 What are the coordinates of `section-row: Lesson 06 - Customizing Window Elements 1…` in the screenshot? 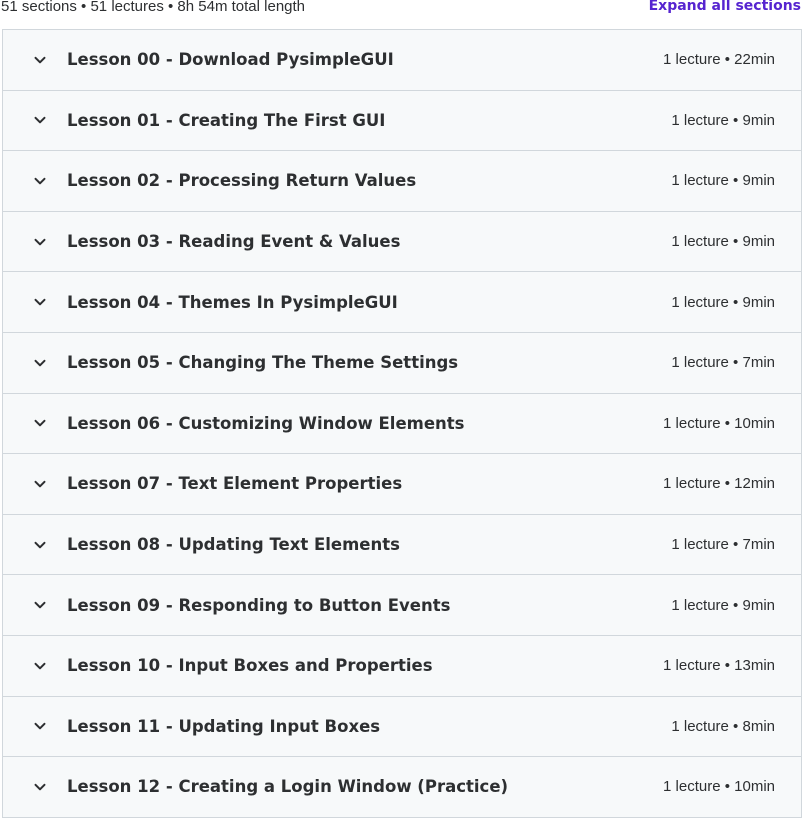 It's located at (402, 424).